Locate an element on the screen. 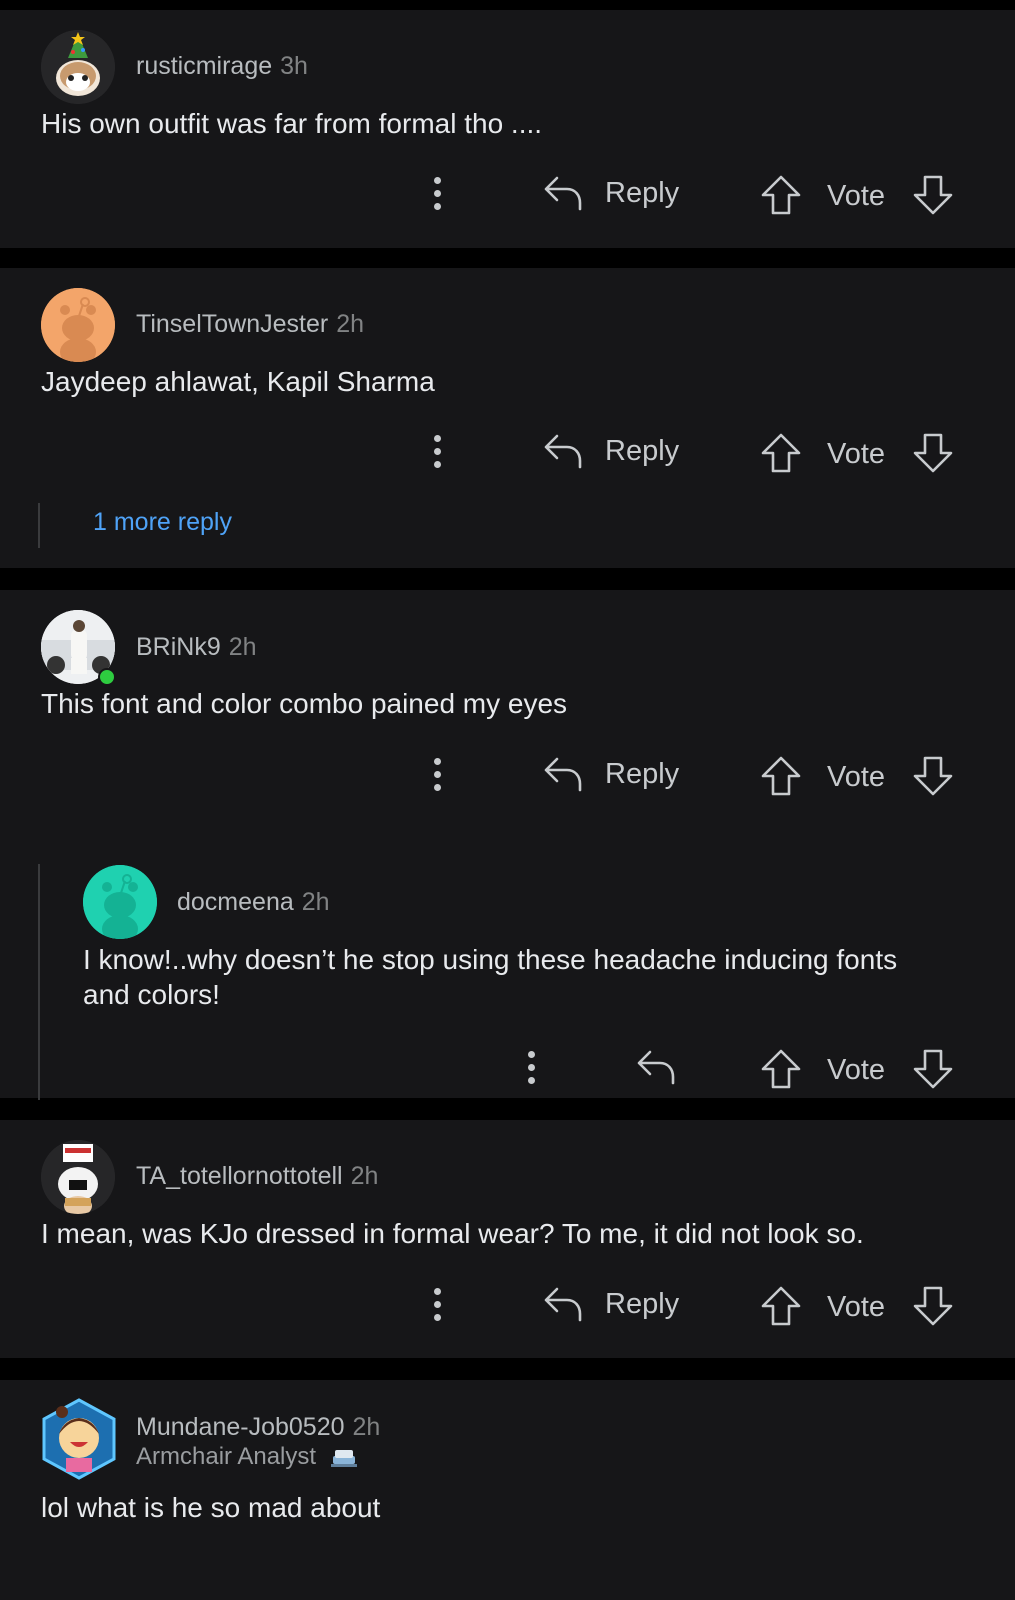  username: TinselTownJester is located at coordinates (232, 324).